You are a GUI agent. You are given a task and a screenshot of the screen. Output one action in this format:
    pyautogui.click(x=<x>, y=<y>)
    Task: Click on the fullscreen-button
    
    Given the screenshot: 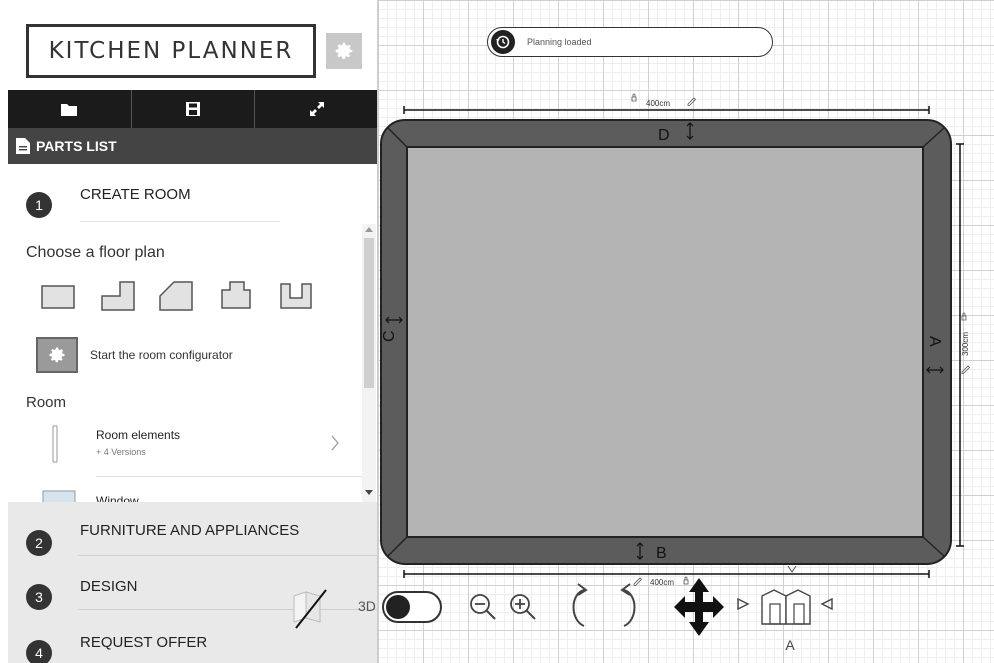 What is the action you would take?
    pyautogui.click(x=316, y=109)
    